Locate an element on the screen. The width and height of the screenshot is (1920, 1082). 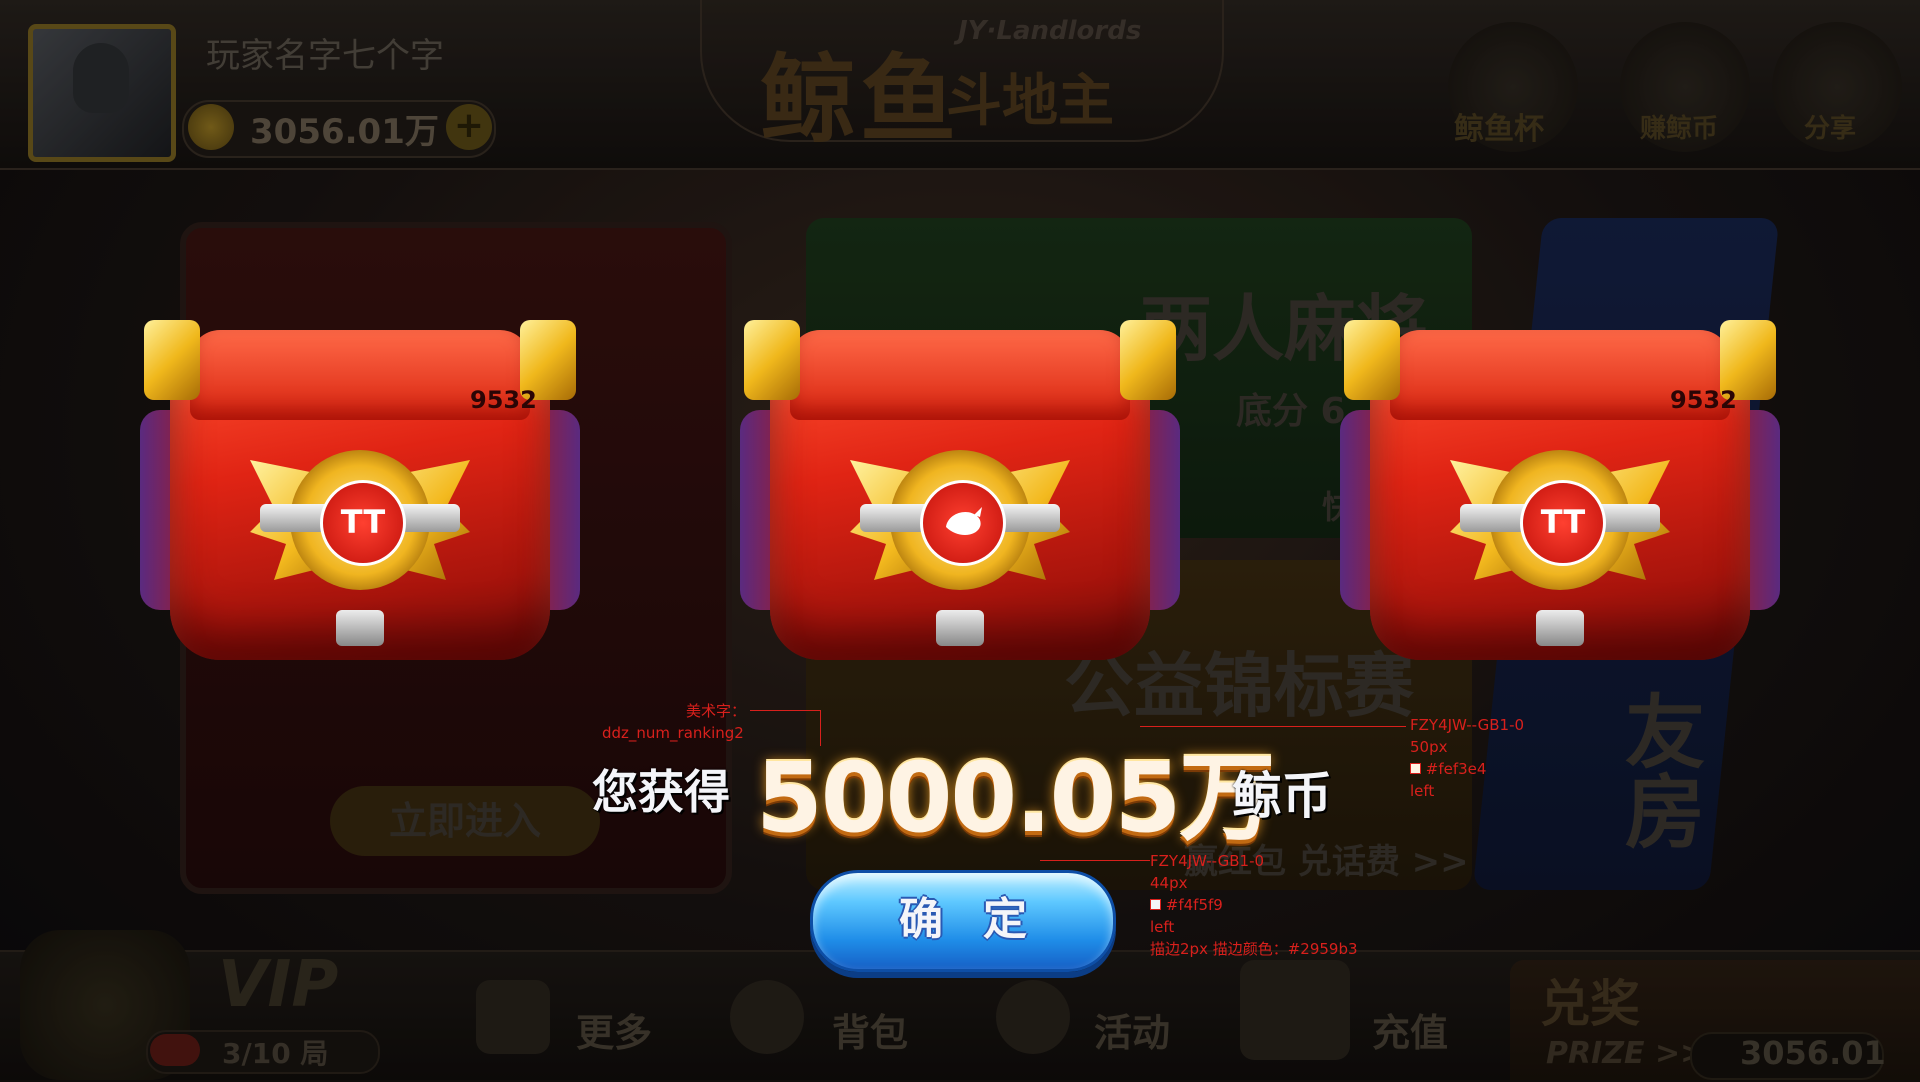
annotation-button-stroke: 描边2px 描边颜色：#2959b3 is located at coordinates (1254, 949).